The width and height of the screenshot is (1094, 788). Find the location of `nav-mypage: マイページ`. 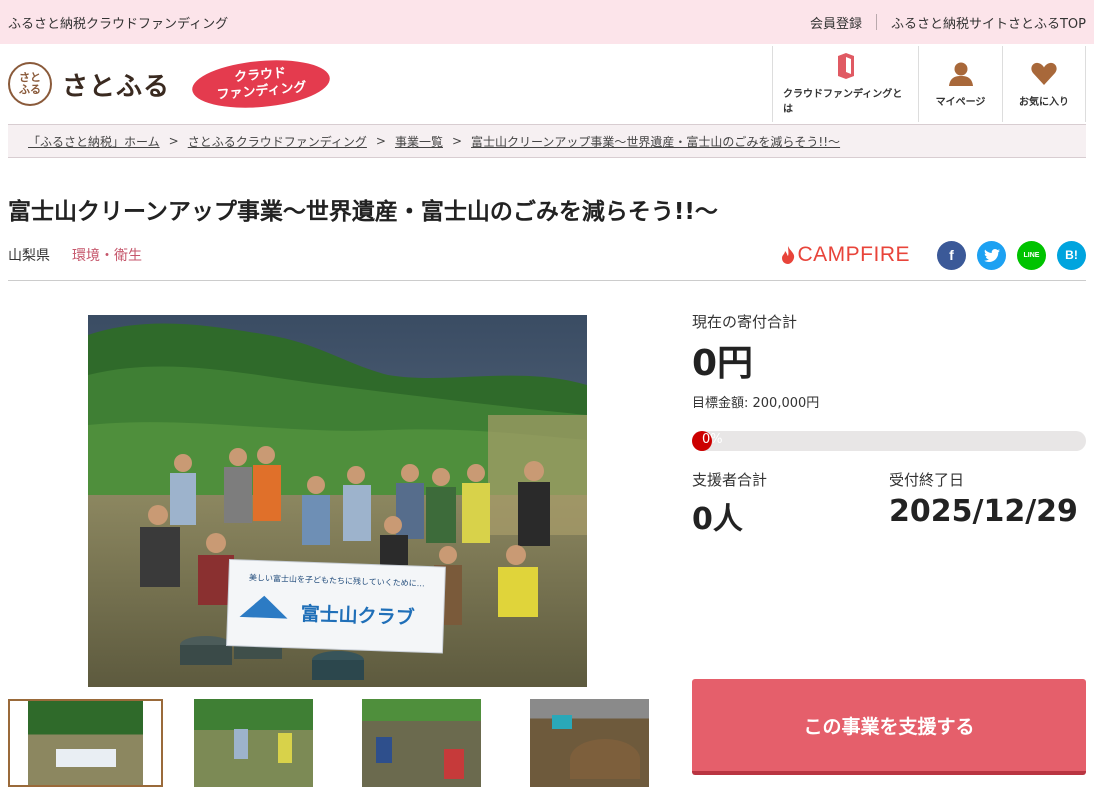

nav-mypage: マイページ is located at coordinates (960, 84).